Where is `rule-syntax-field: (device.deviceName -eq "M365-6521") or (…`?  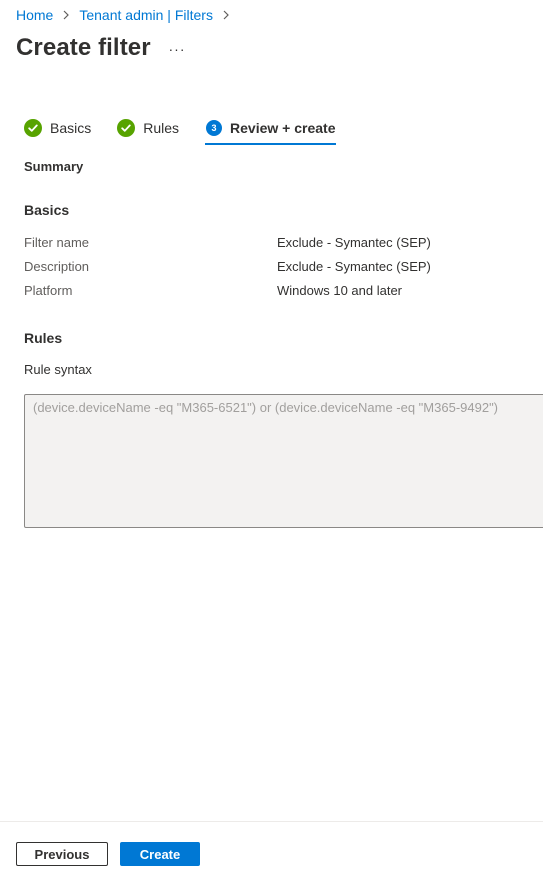
rule-syntax-field: (device.deviceName -eq "M365-6521") or (… is located at coordinates (283, 461).